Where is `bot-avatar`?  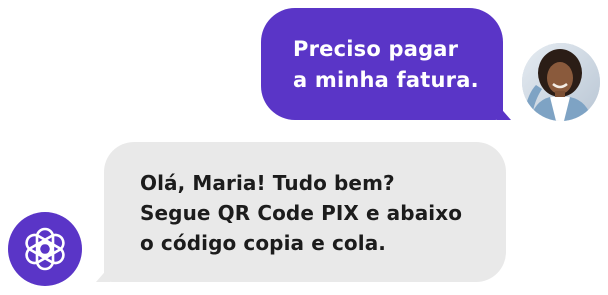 bot-avatar is located at coordinates (45, 249).